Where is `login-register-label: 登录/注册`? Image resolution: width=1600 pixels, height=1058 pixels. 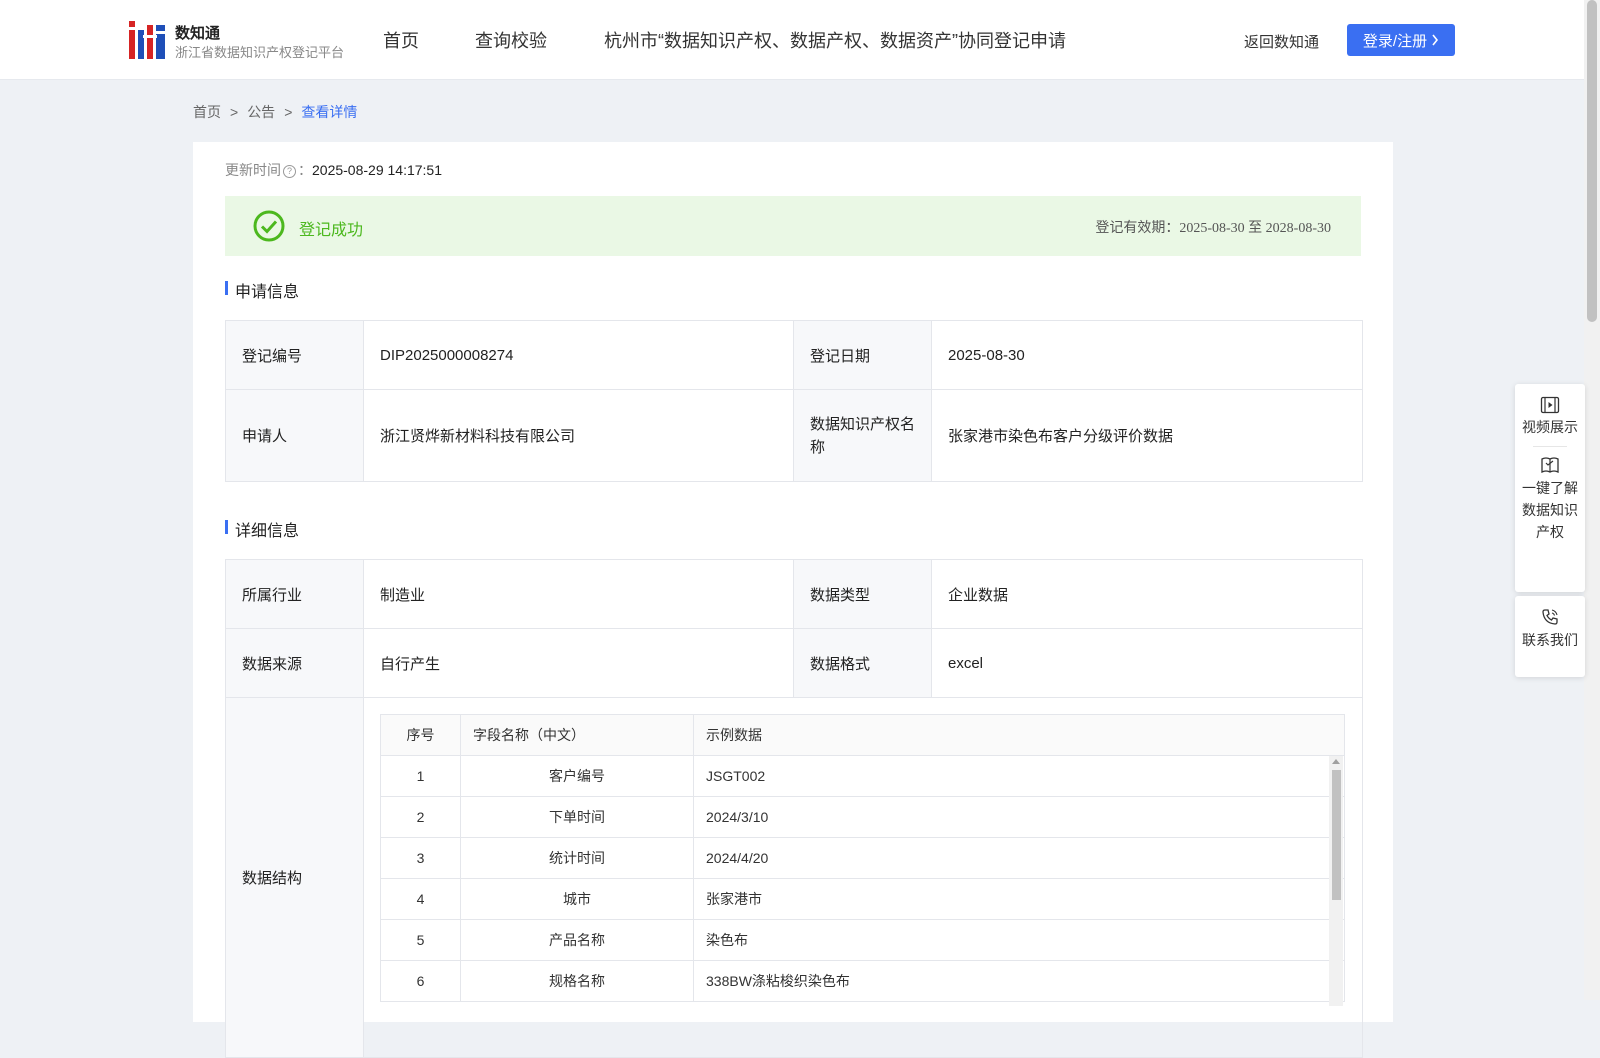
login-register-label: 登录/注册 is located at coordinates (1395, 41).